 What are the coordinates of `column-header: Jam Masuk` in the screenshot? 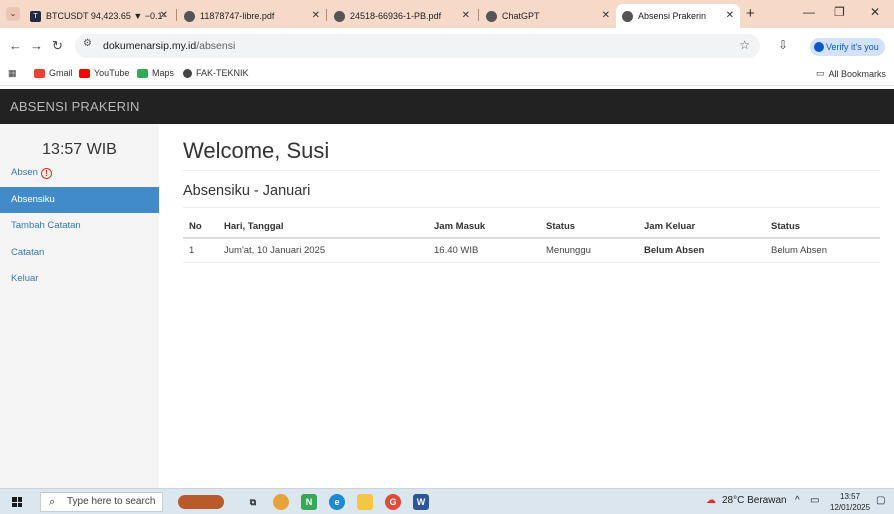 It's located at (484, 227).